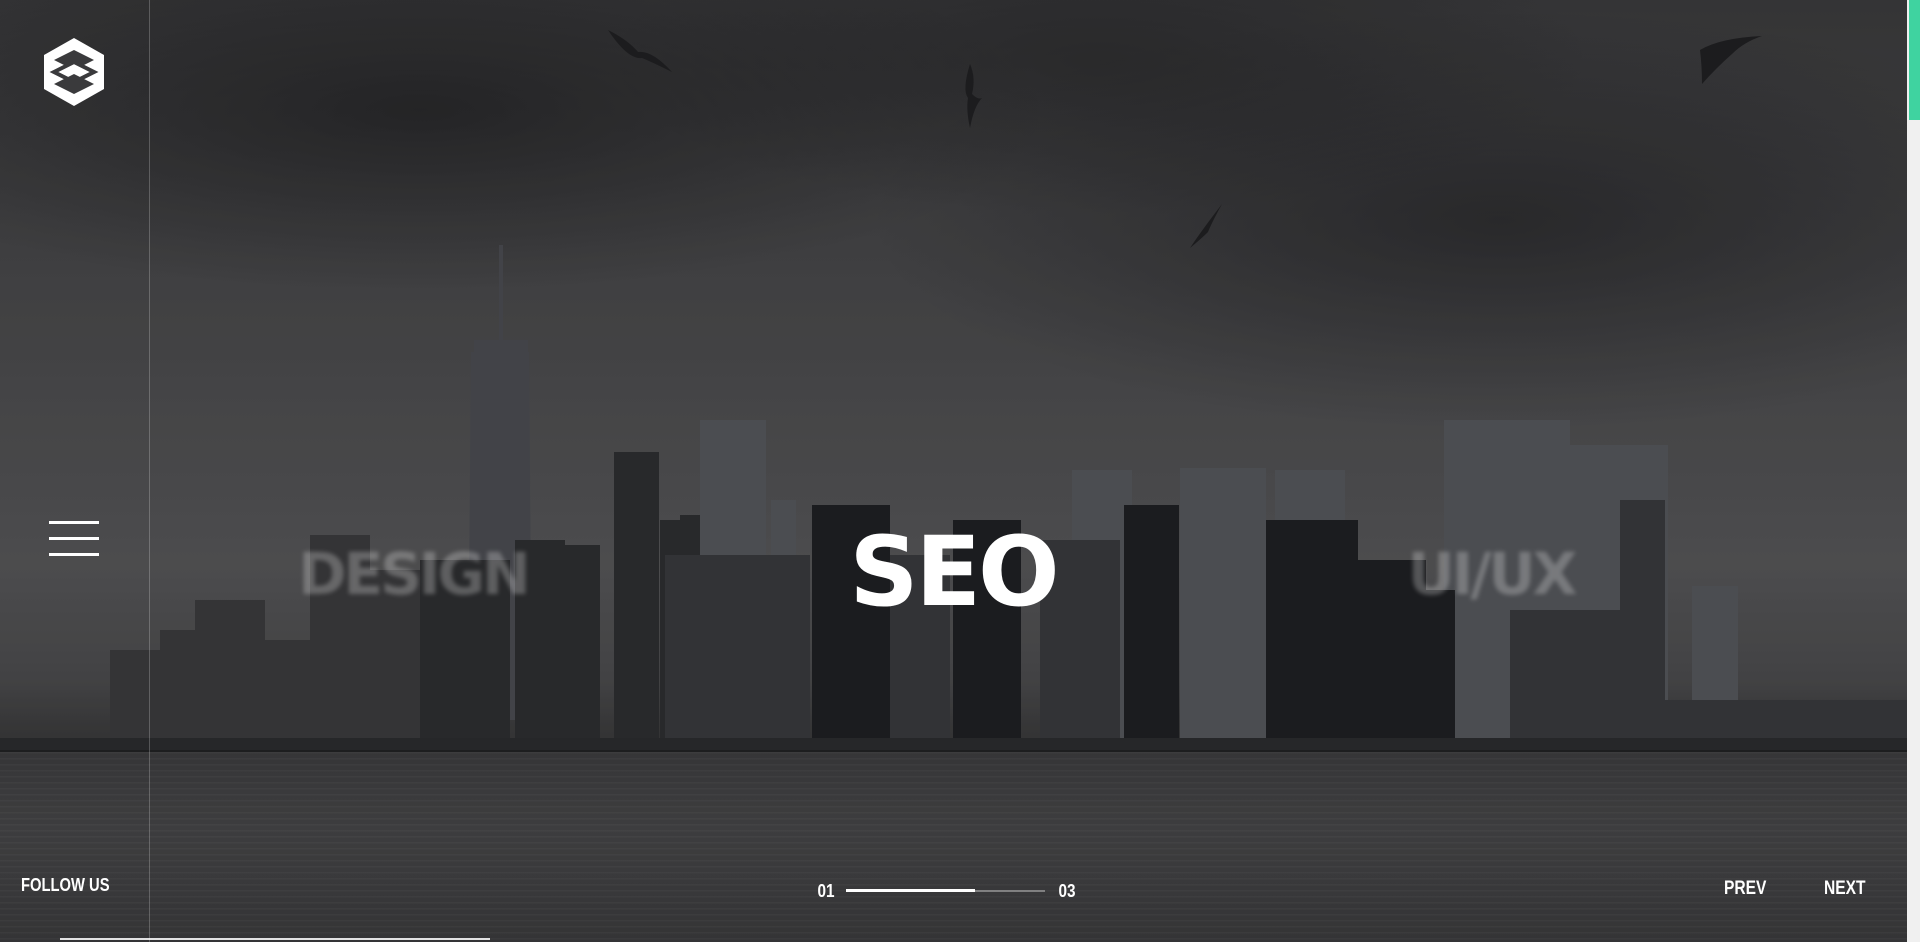 Image resolution: width=1920 pixels, height=942 pixels. Describe the element at coordinates (74, 72) in the screenshot. I see `hexagon-logo-icon` at that location.